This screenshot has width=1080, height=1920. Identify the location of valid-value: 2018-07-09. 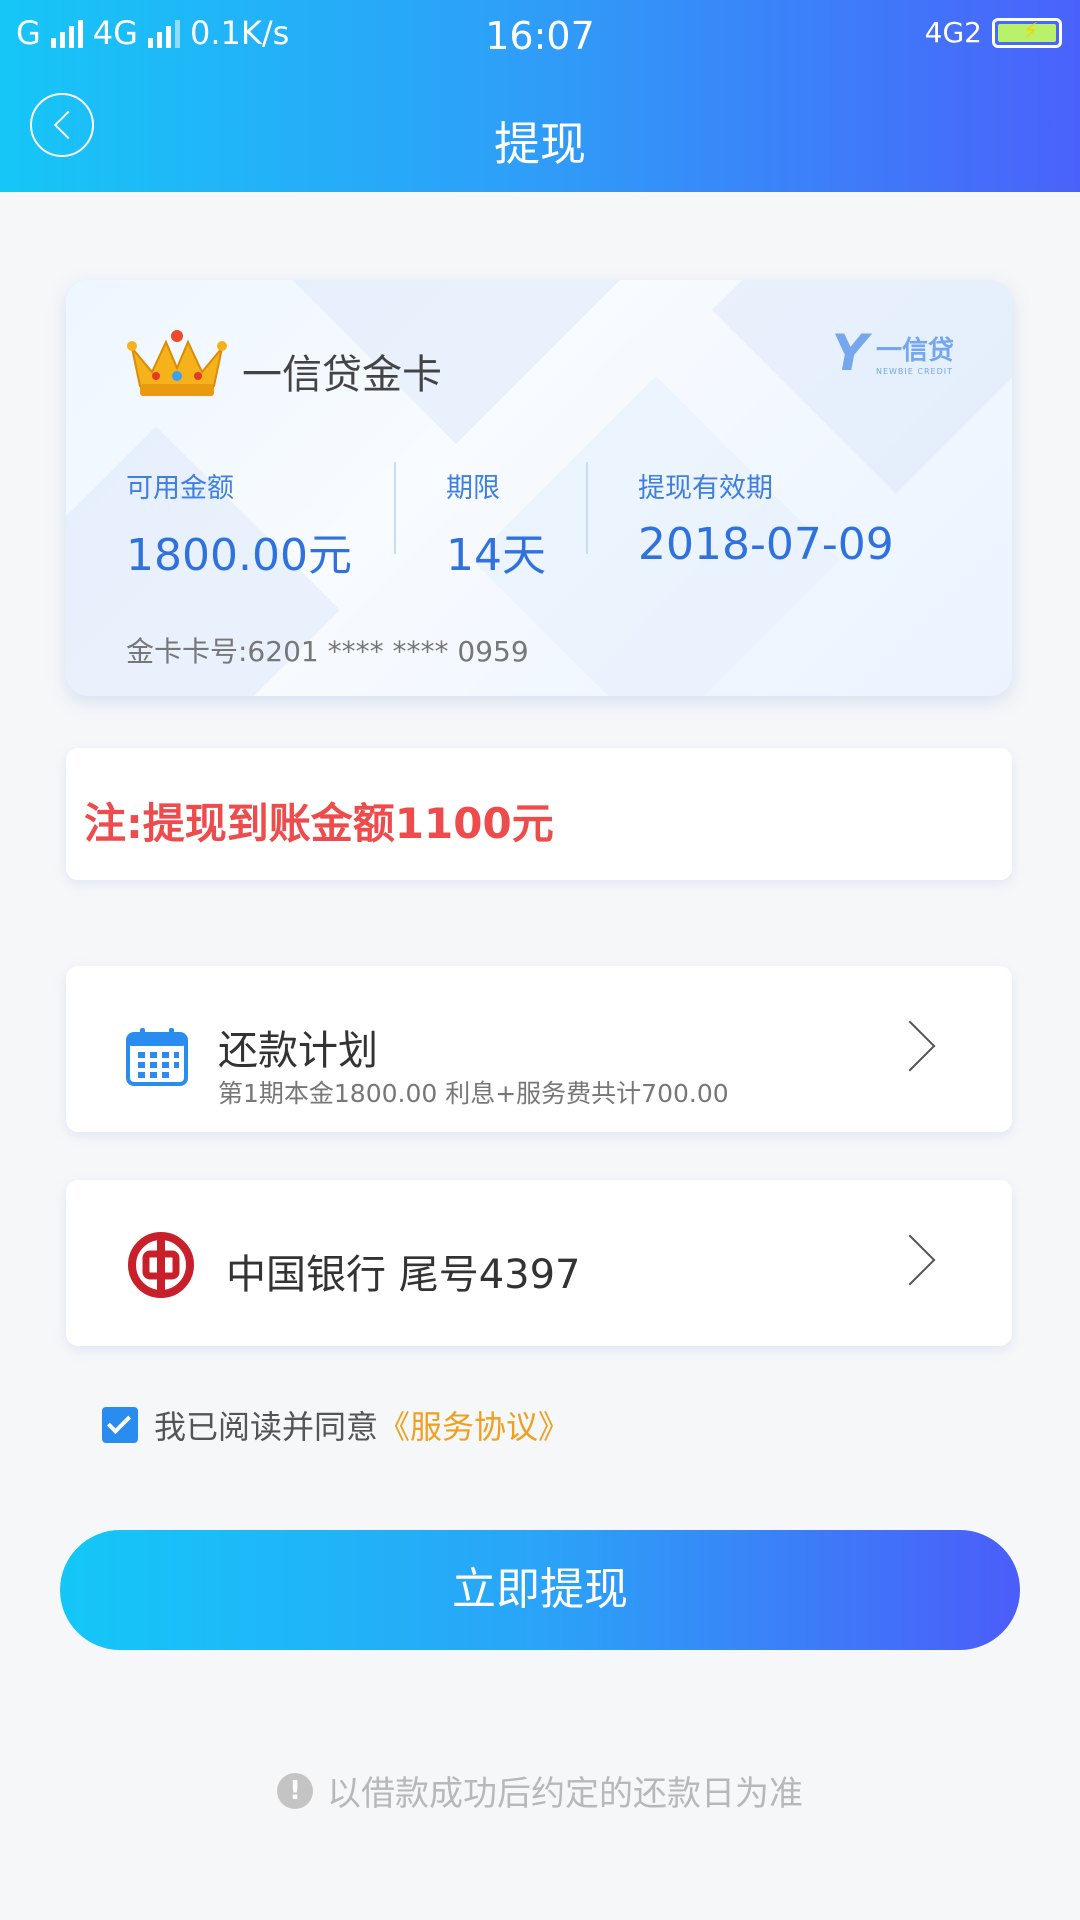
(766, 544).